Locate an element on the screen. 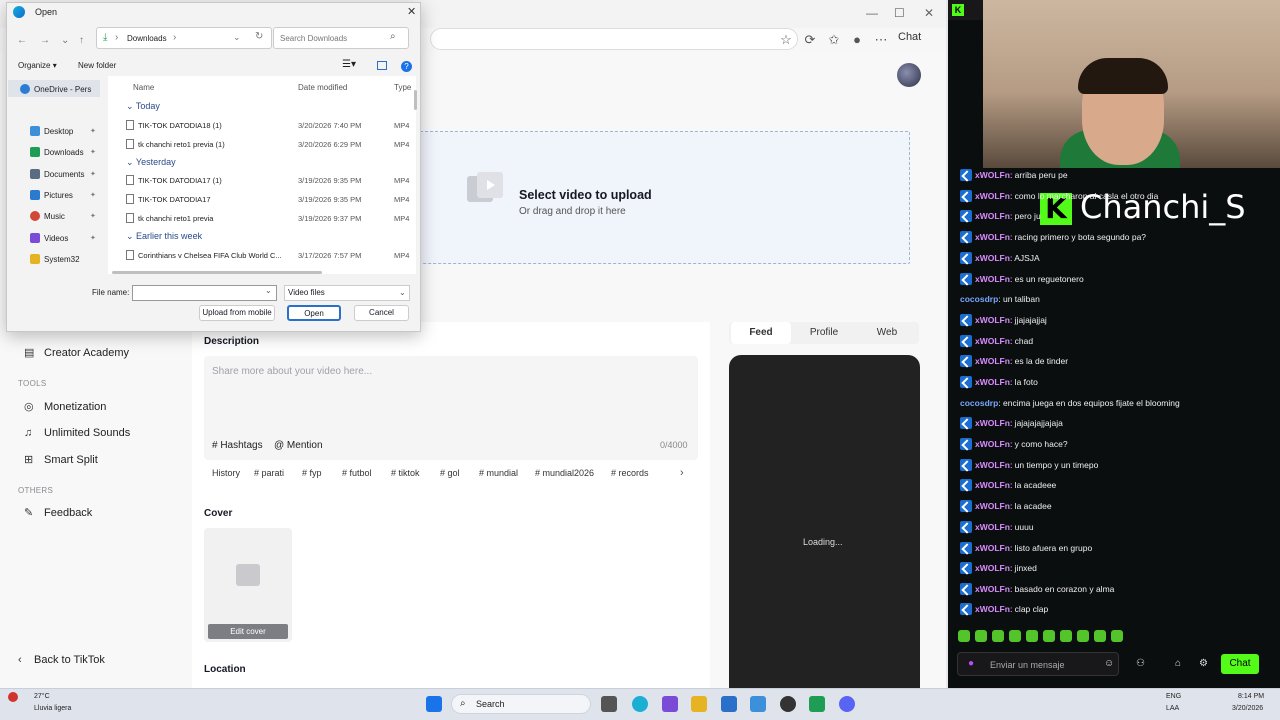  hashtag-chip: # mundial2026 is located at coordinates (564, 473).